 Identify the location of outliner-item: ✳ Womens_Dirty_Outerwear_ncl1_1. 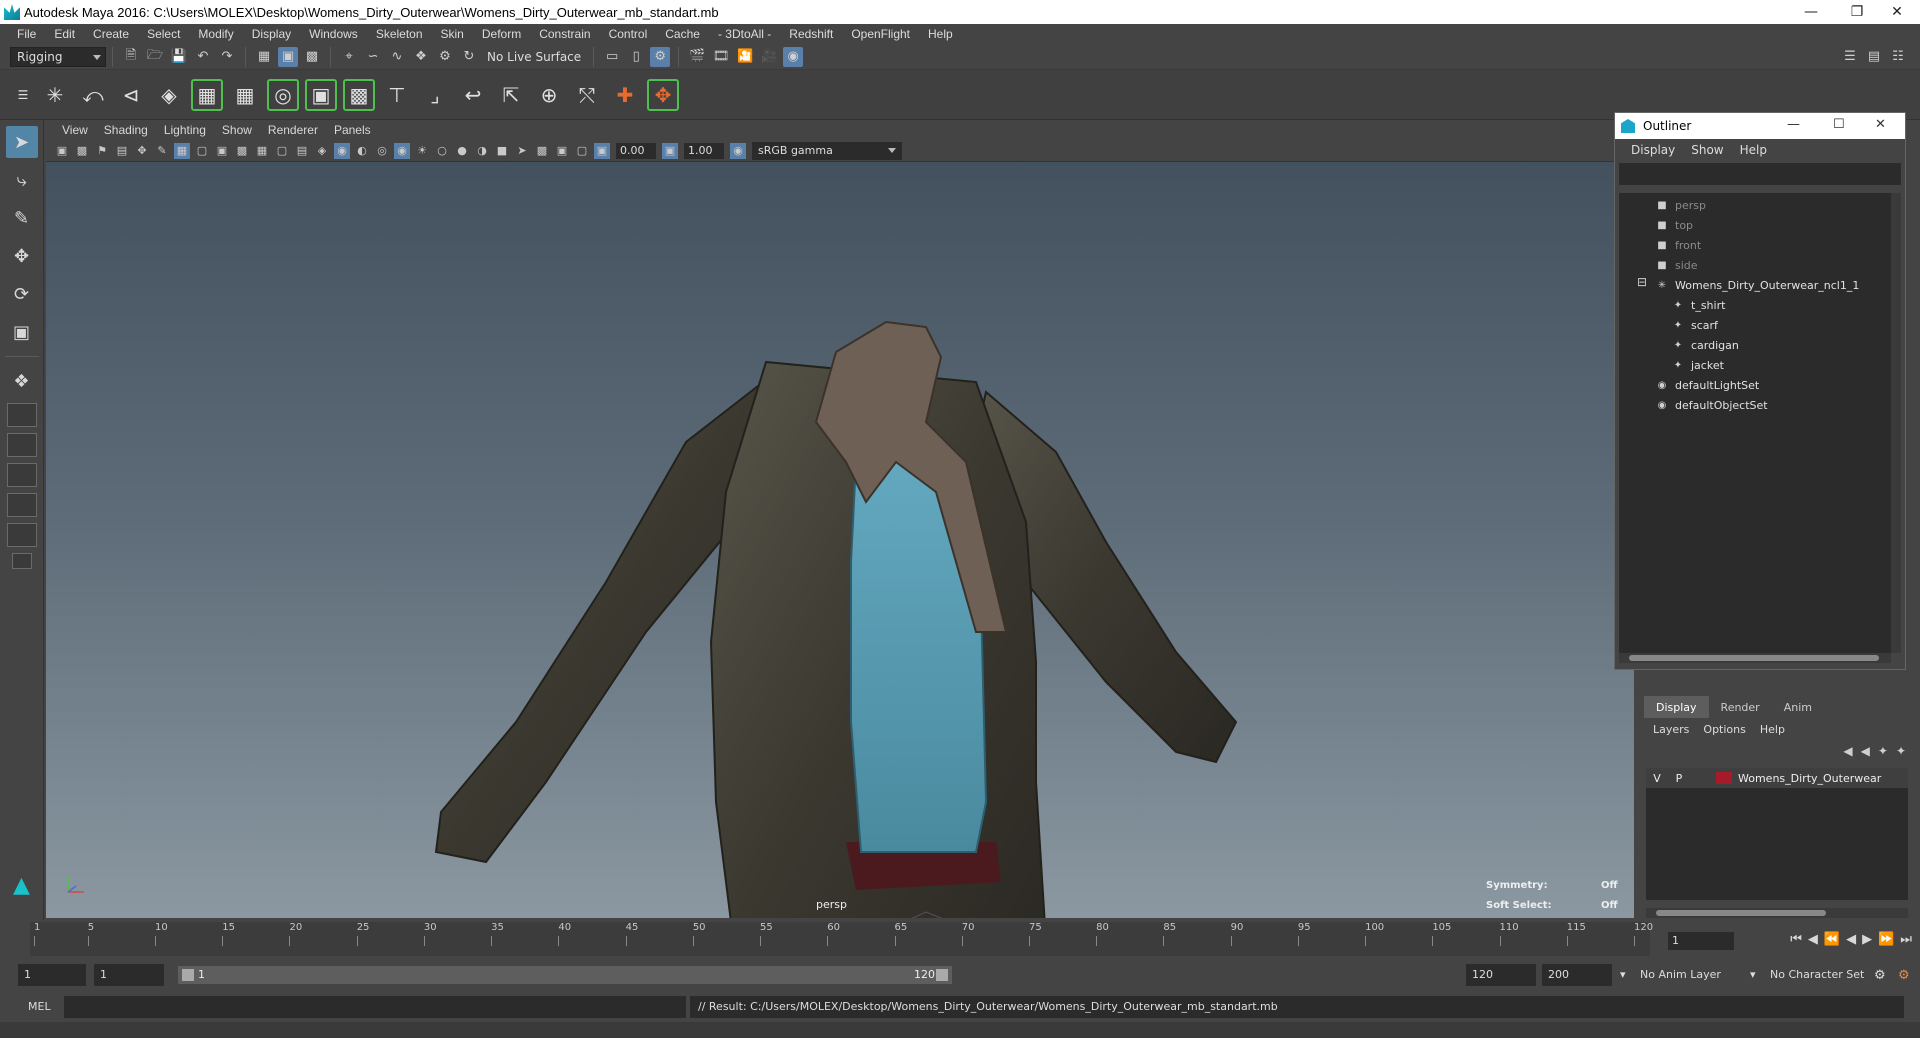
(1757, 285).